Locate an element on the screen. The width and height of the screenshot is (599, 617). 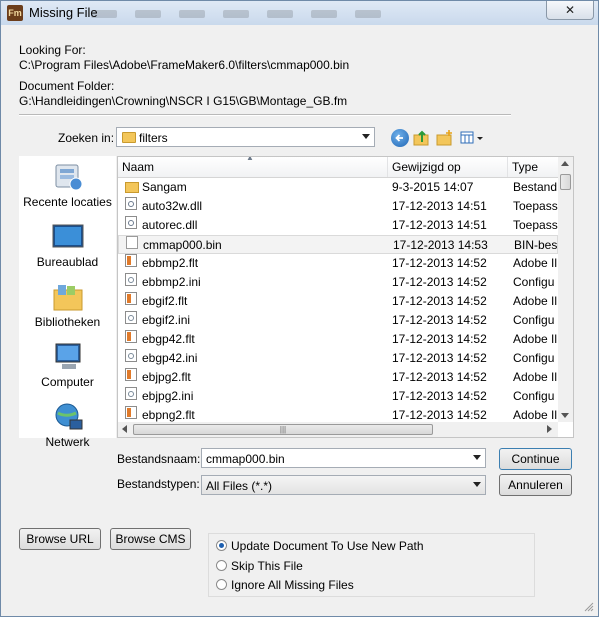
file-row: ebgif2.ini 17-12-2013 14:52 Configu is located at coordinates (338, 320).